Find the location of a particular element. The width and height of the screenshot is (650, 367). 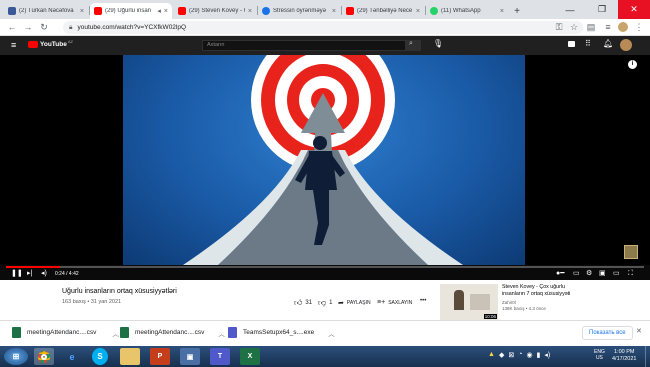

youtube-logo: YouTube AZ is located at coordinates (50, 43).